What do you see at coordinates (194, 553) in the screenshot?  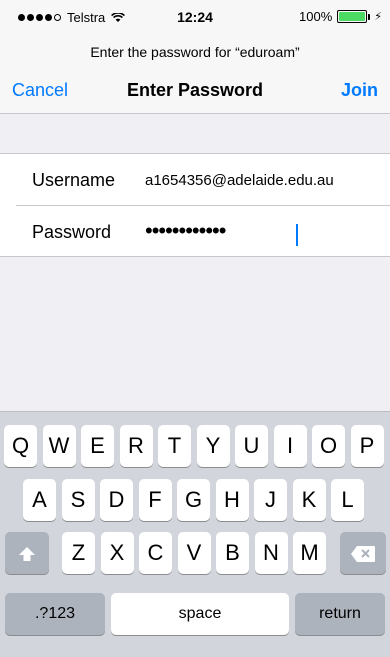 I see `key-v: V` at bounding box center [194, 553].